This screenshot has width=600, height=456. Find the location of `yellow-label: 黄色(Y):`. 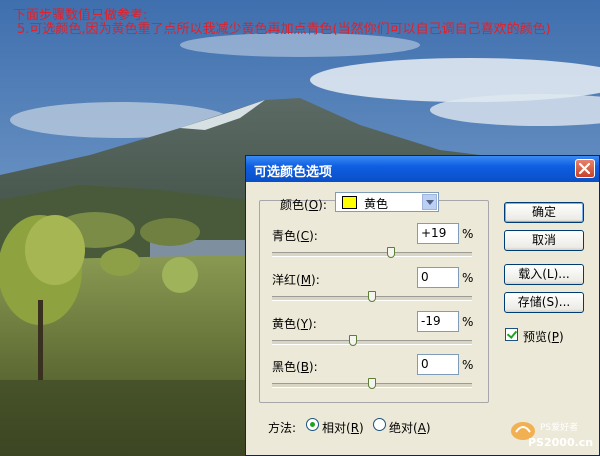

yellow-label: 黄色(Y): is located at coordinates (294, 324).